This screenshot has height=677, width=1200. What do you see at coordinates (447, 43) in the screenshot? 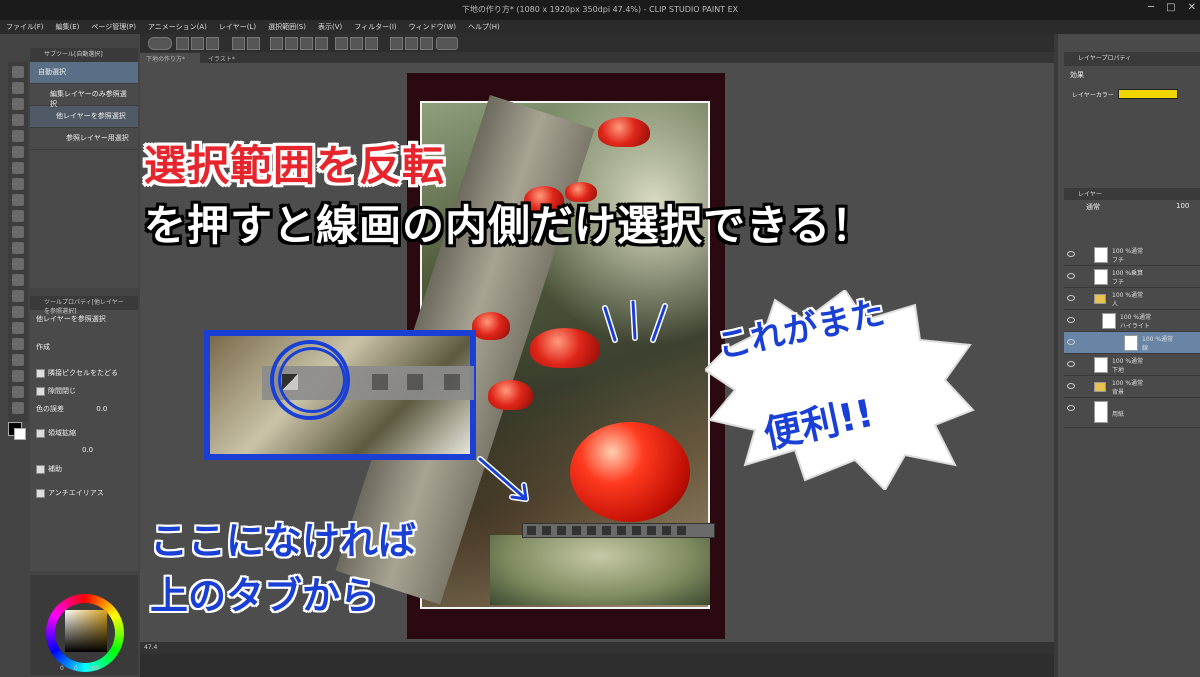
I see `help-icon` at bounding box center [447, 43].